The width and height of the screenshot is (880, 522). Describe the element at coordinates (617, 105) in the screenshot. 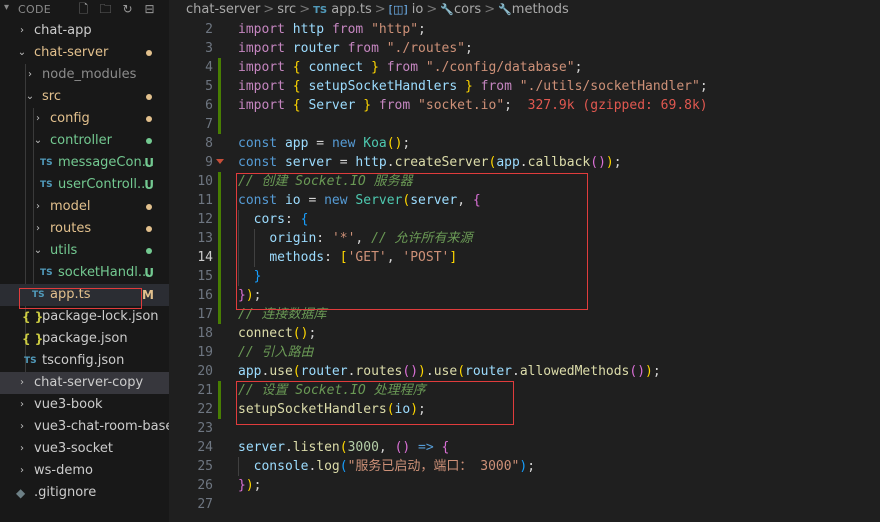

I see `import-cost-hint: 327.9k (gzipped: 69.8k)` at that location.